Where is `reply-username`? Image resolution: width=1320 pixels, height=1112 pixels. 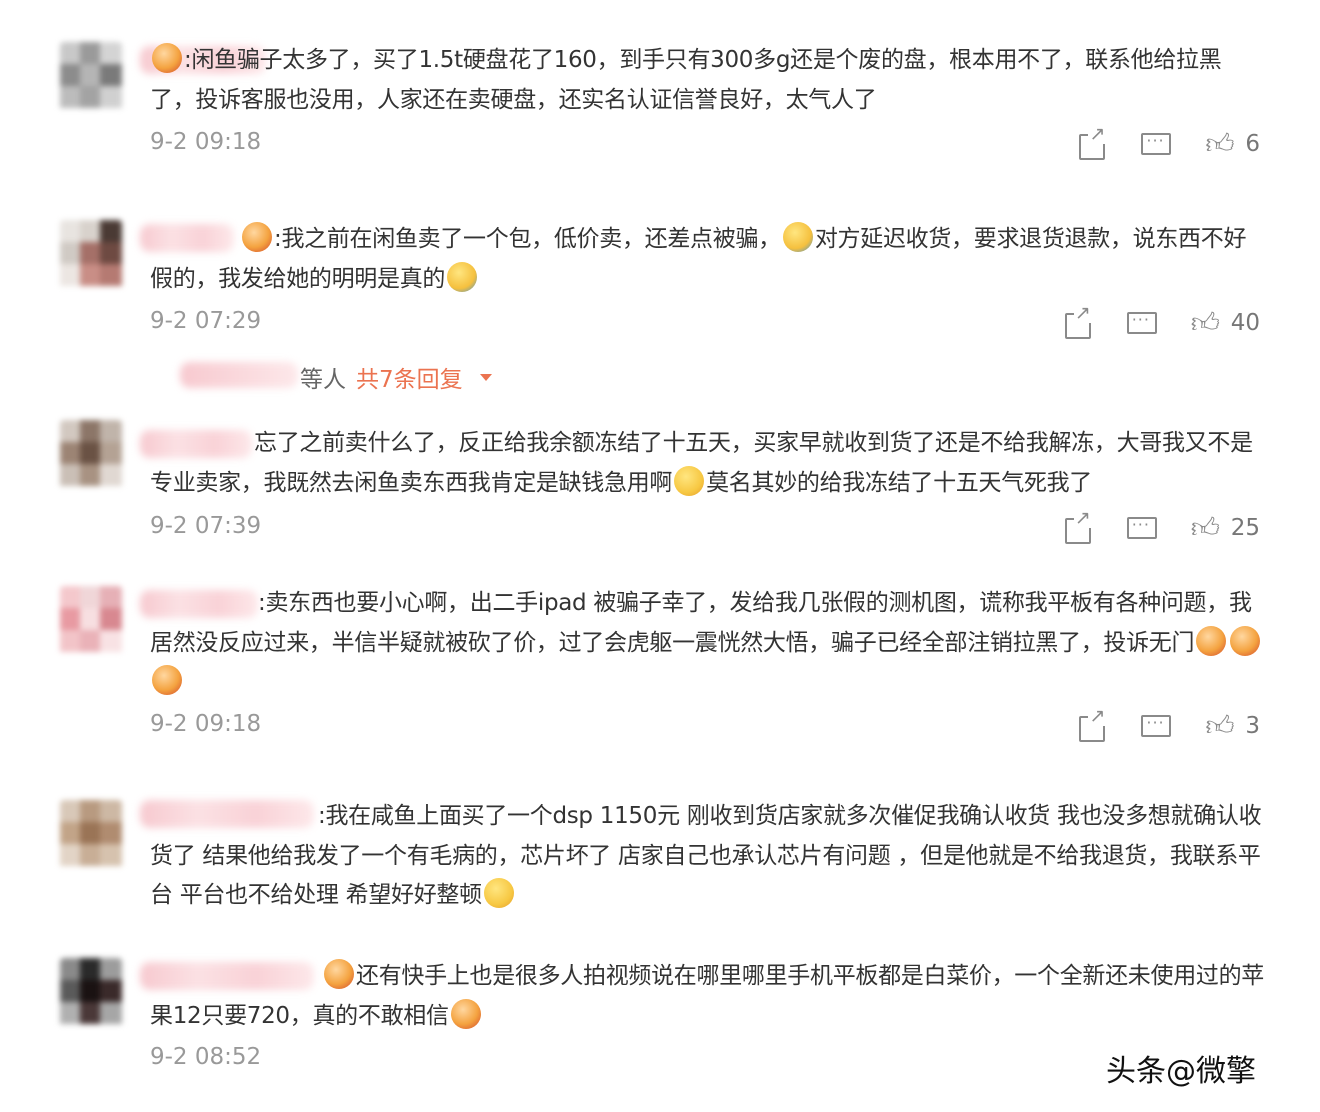
reply-username is located at coordinates (239, 375).